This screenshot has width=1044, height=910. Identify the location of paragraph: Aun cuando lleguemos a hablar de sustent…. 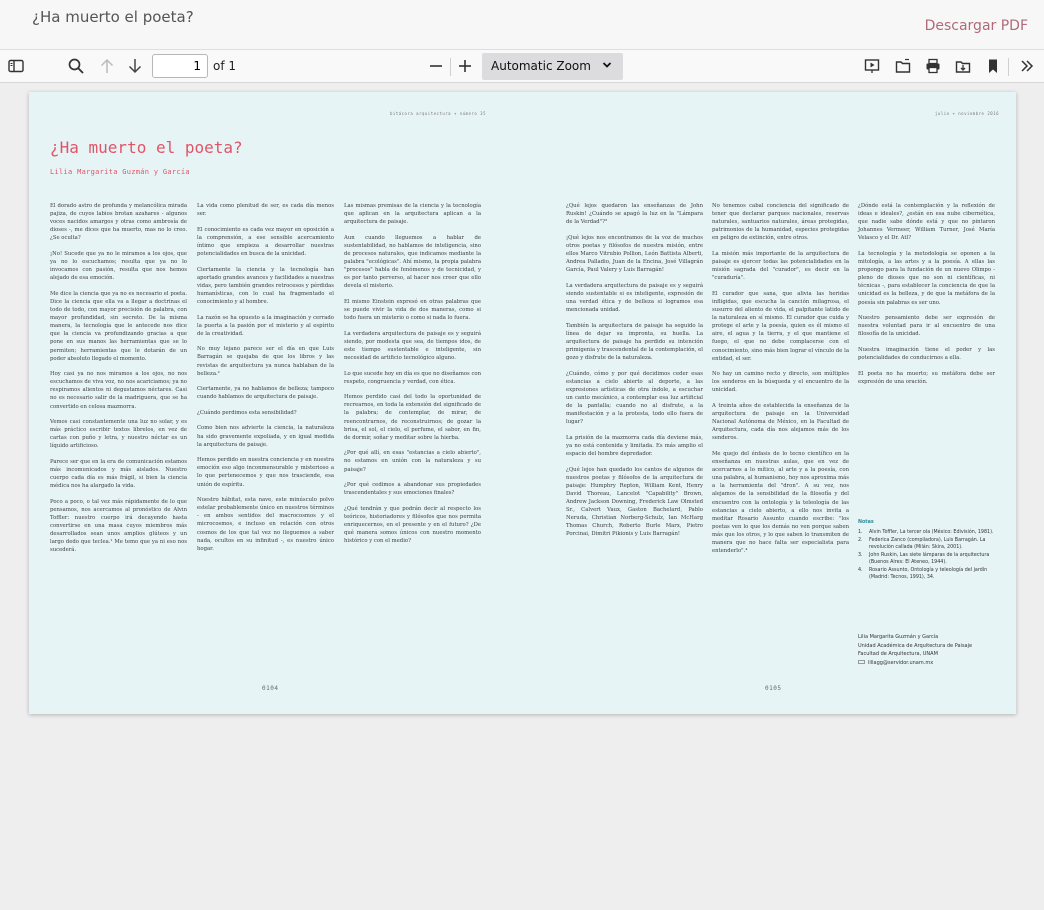
(412, 262).